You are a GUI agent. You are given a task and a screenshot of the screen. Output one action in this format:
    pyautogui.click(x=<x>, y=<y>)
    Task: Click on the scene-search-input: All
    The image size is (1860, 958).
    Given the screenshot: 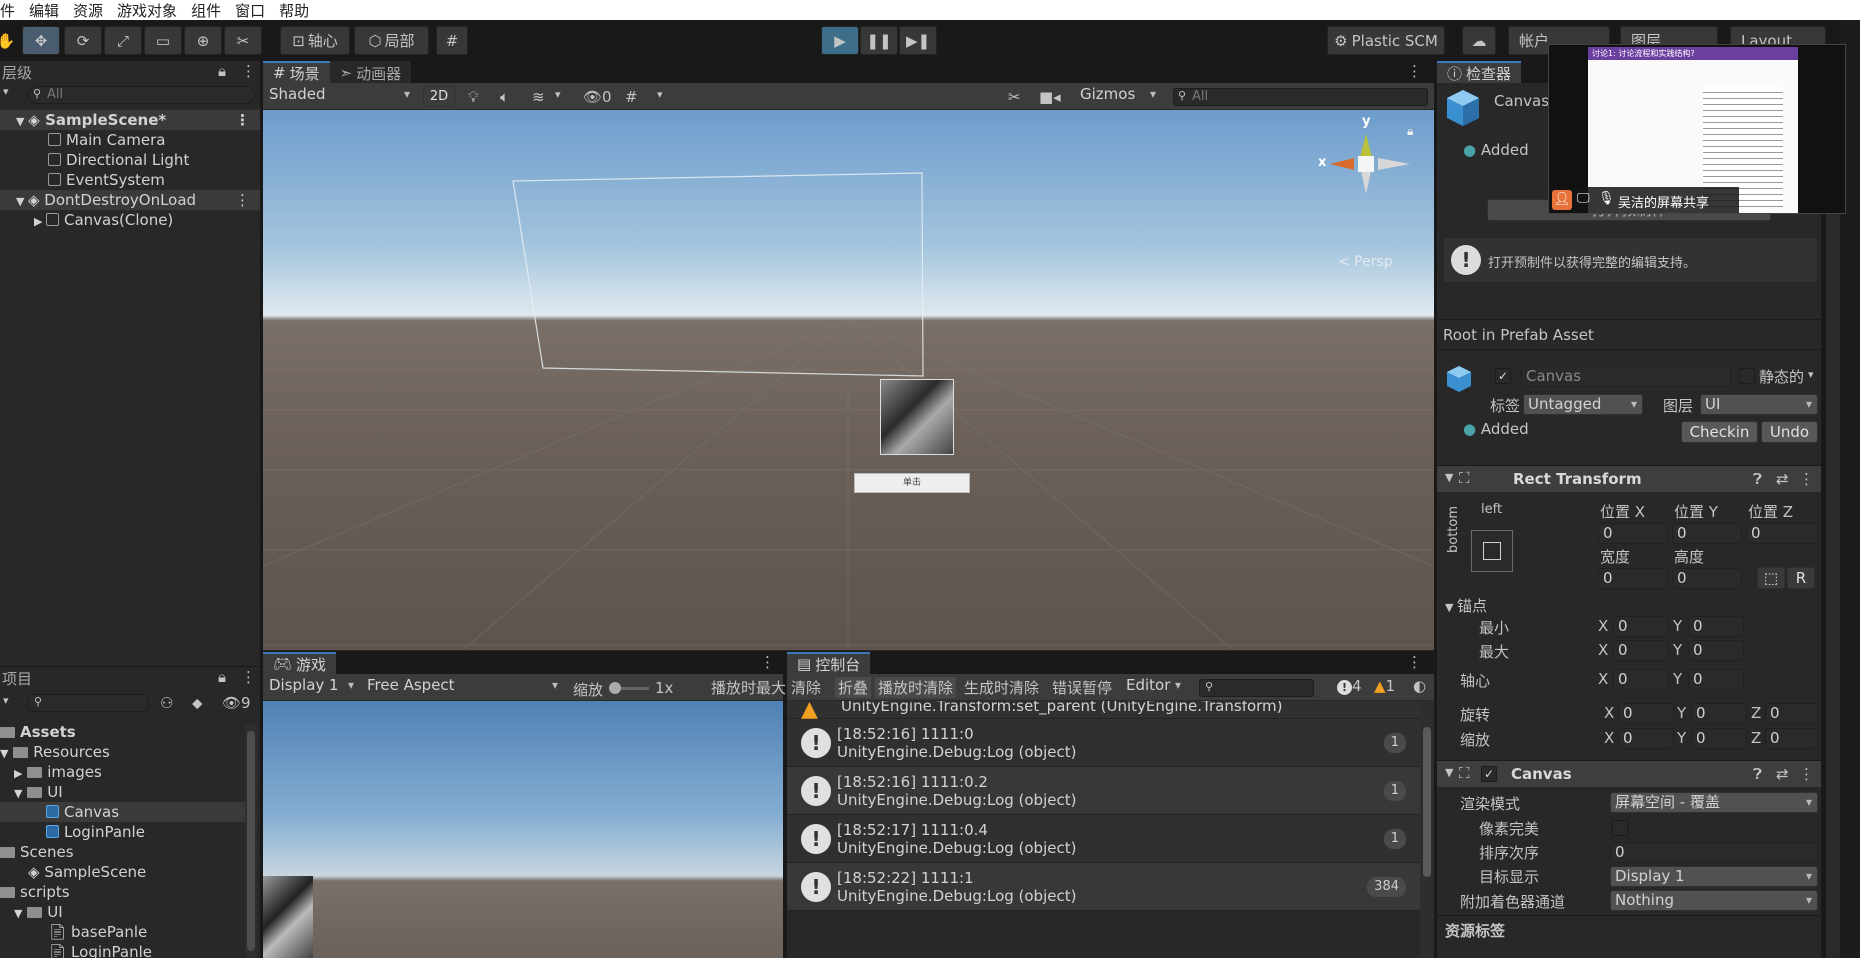 What is the action you would take?
    pyautogui.click(x=1300, y=97)
    